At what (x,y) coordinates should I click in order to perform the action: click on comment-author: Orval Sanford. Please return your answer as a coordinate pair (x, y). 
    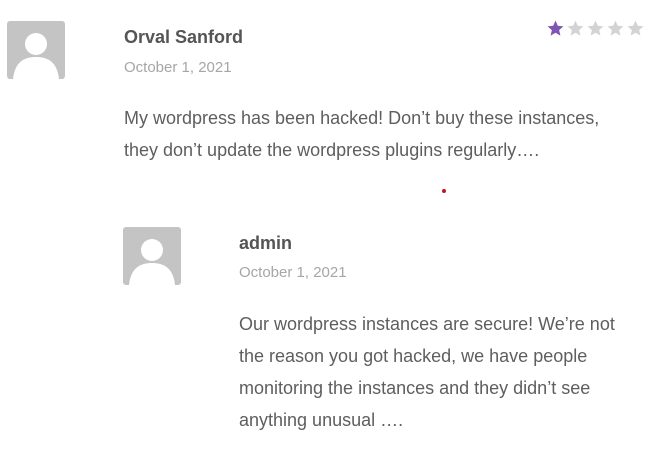
    Looking at the image, I should click on (184, 37).